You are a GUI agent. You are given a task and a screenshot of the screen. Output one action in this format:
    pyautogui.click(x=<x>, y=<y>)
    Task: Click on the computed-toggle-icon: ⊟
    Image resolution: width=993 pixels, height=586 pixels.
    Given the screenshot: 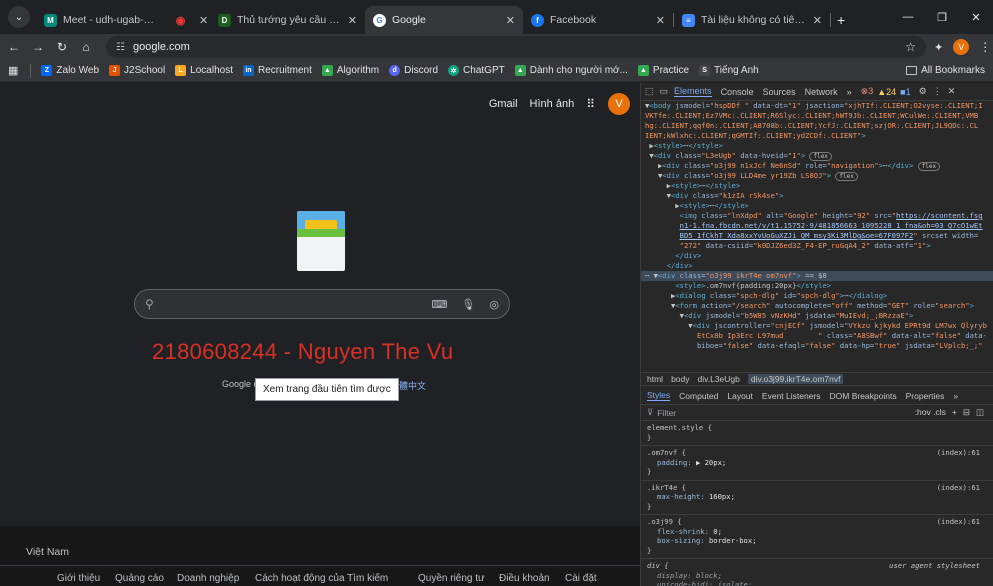 What is the action you would take?
    pyautogui.click(x=966, y=412)
    